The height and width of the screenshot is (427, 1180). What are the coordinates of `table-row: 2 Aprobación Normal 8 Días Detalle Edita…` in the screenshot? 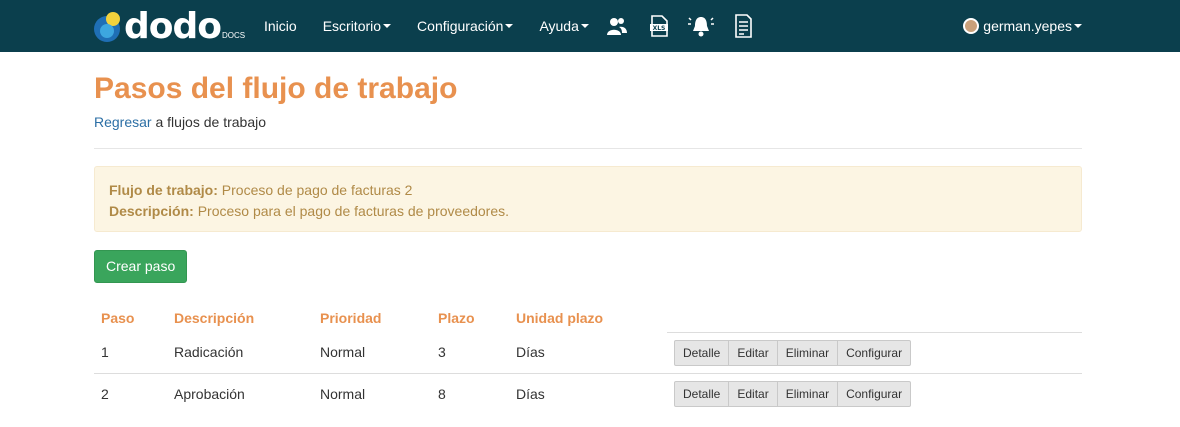 It's located at (588, 393).